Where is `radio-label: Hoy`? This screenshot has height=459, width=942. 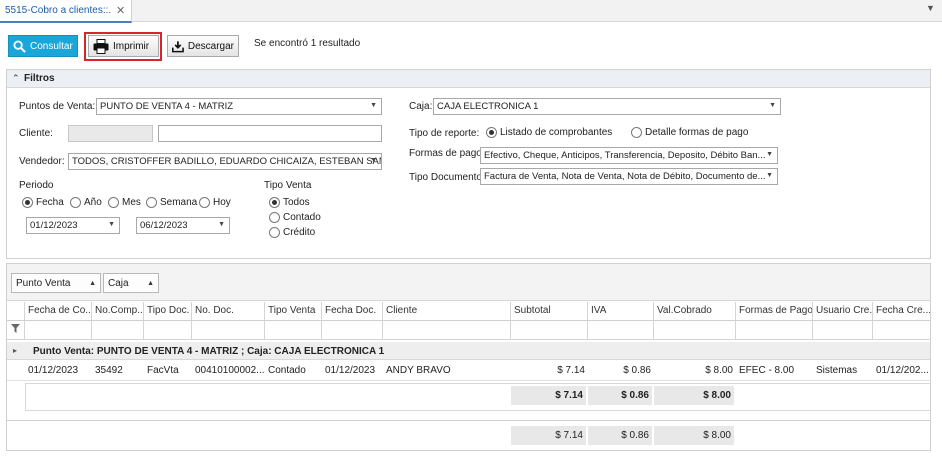 radio-label: Hoy is located at coordinates (222, 202).